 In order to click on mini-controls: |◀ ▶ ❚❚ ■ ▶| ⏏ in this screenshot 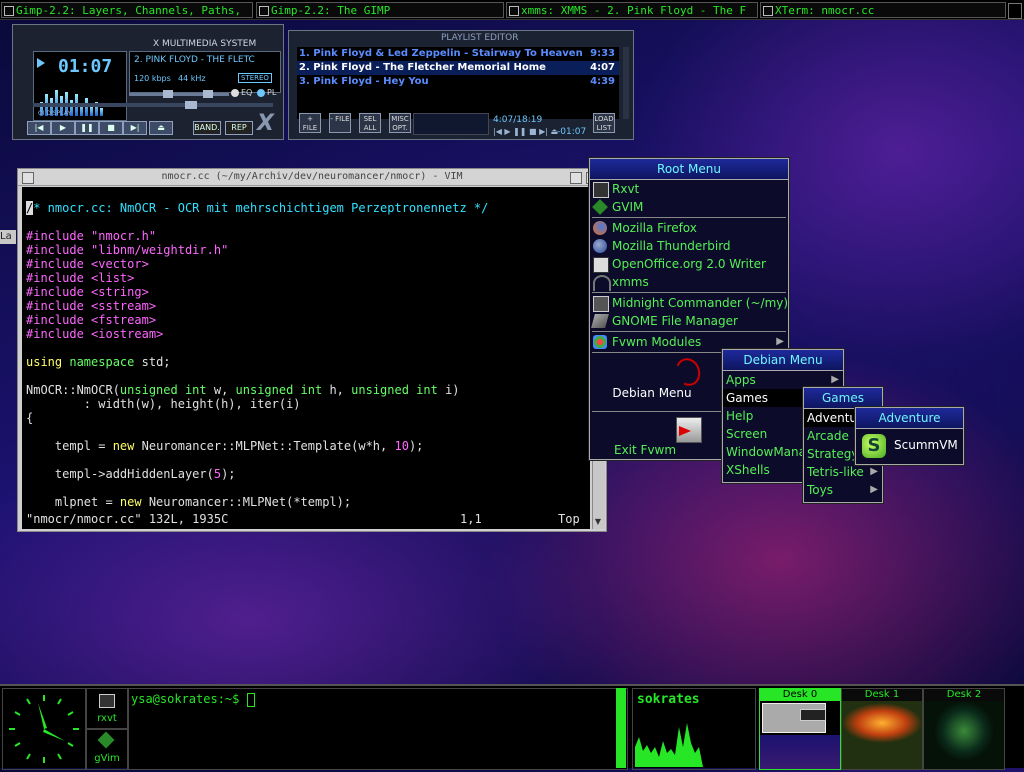, I will do `click(525, 131)`.